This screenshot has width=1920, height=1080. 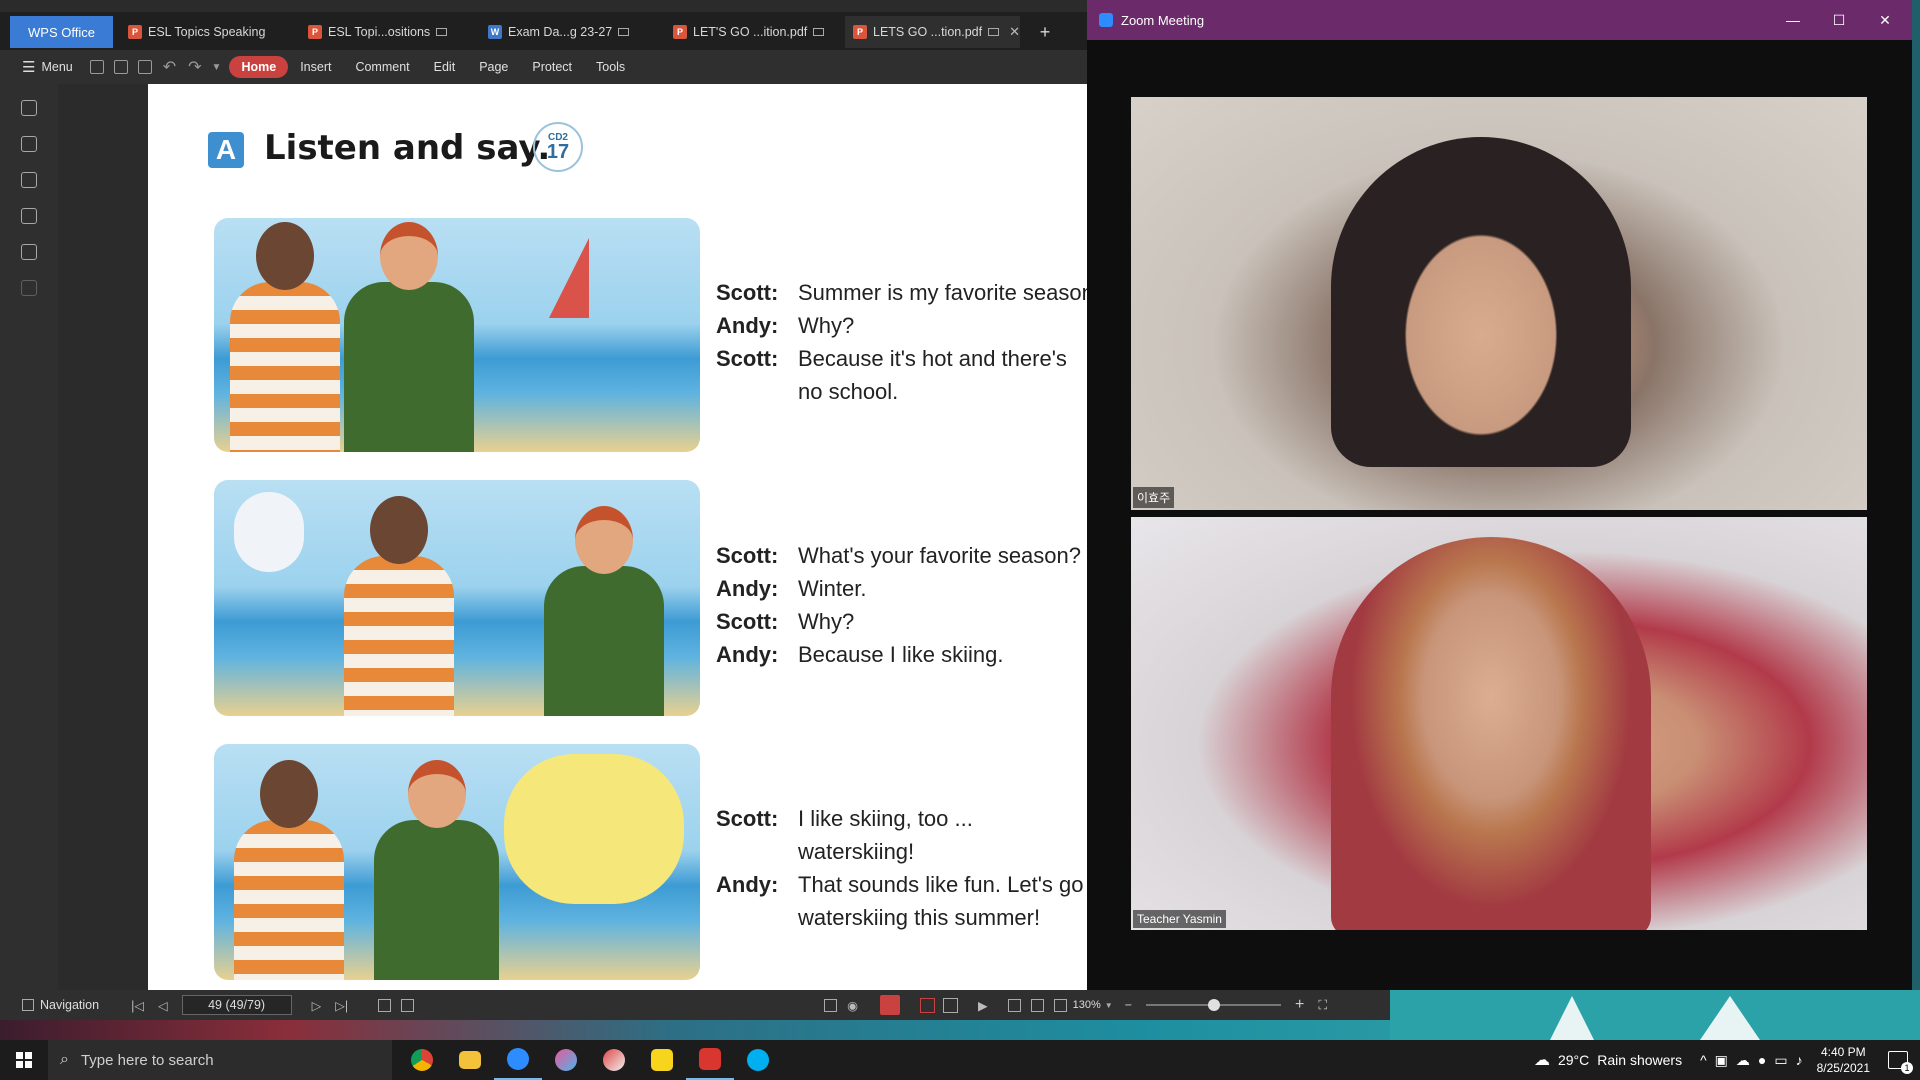 What do you see at coordinates (317, 1005) in the screenshot?
I see `next-page-icon: ▷` at bounding box center [317, 1005].